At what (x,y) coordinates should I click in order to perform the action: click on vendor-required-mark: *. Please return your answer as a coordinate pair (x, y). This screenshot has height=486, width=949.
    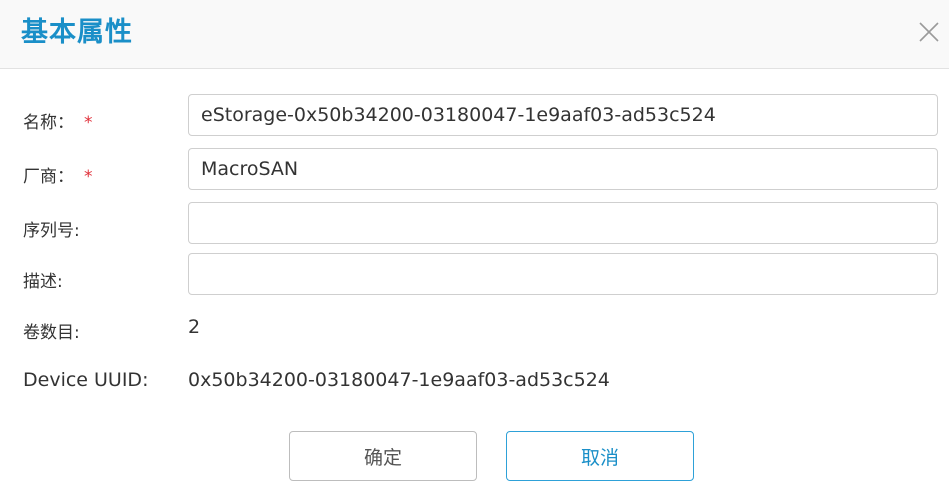
    Looking at the image, I should click on (88, 177).